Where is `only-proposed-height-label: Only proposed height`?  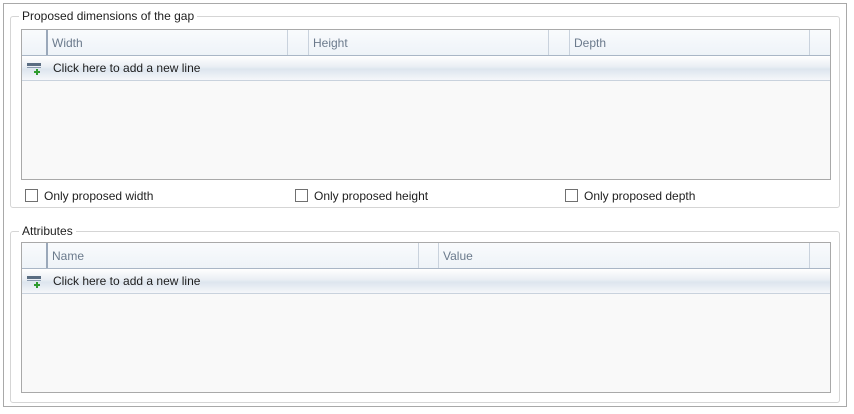 only-proposed-height-label: Only proposed height is located at coordinates (371, 196).